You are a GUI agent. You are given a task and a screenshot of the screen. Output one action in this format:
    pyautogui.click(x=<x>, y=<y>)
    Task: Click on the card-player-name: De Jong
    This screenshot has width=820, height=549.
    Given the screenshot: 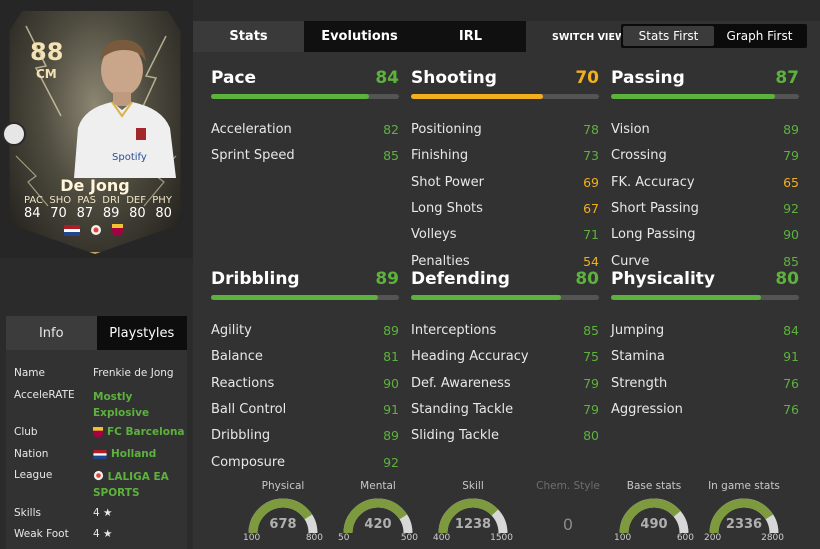 What is the action you would take?
    pyautogui.click(x=95, y=185)
    